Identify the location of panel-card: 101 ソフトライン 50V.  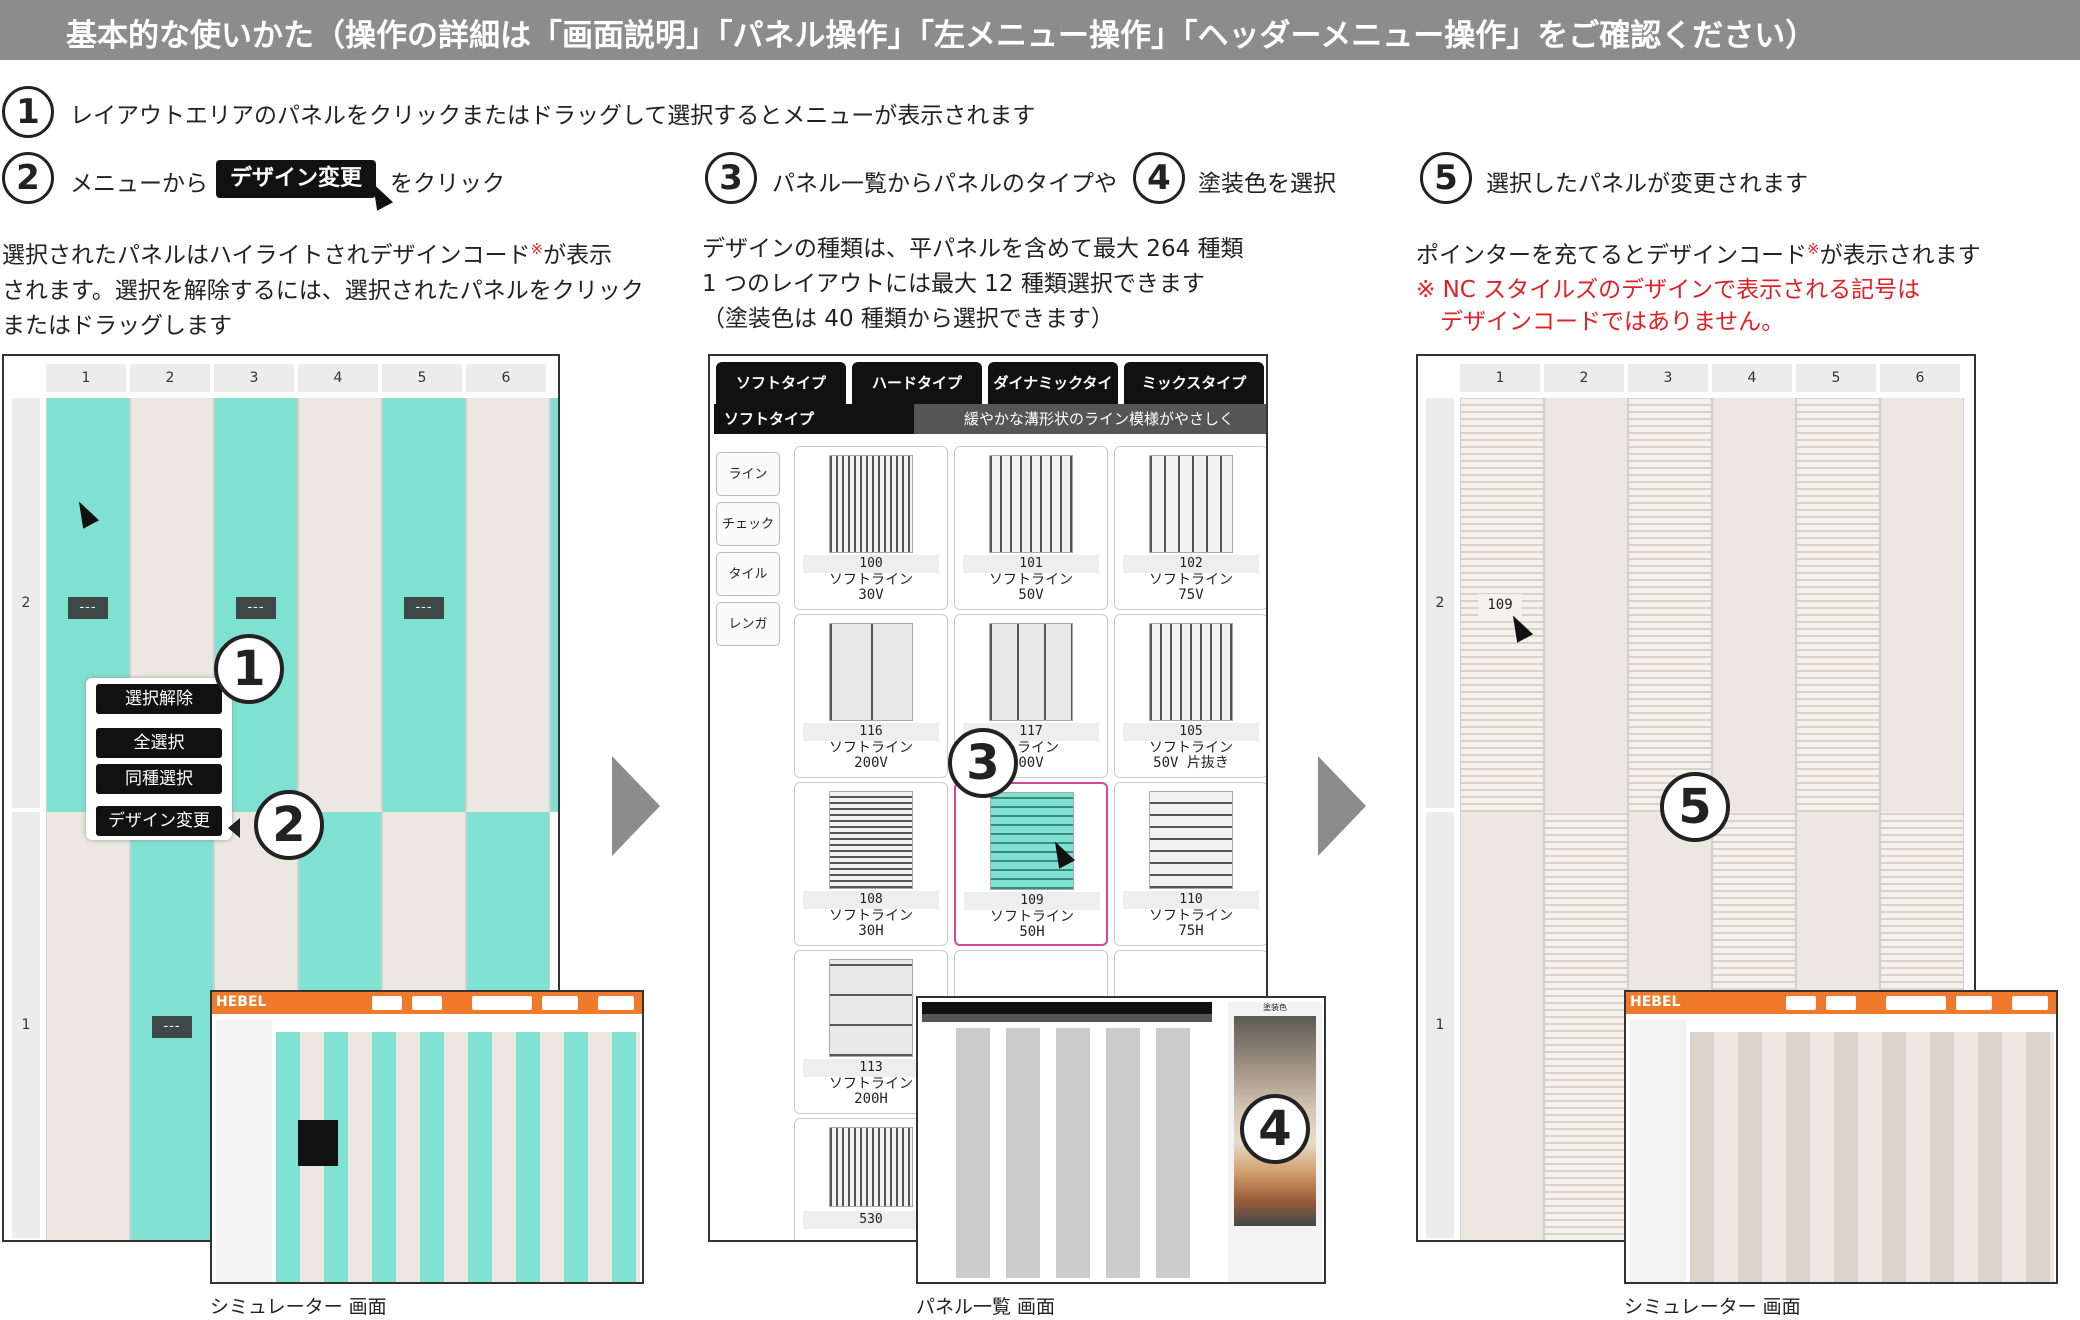
(1031, 528).